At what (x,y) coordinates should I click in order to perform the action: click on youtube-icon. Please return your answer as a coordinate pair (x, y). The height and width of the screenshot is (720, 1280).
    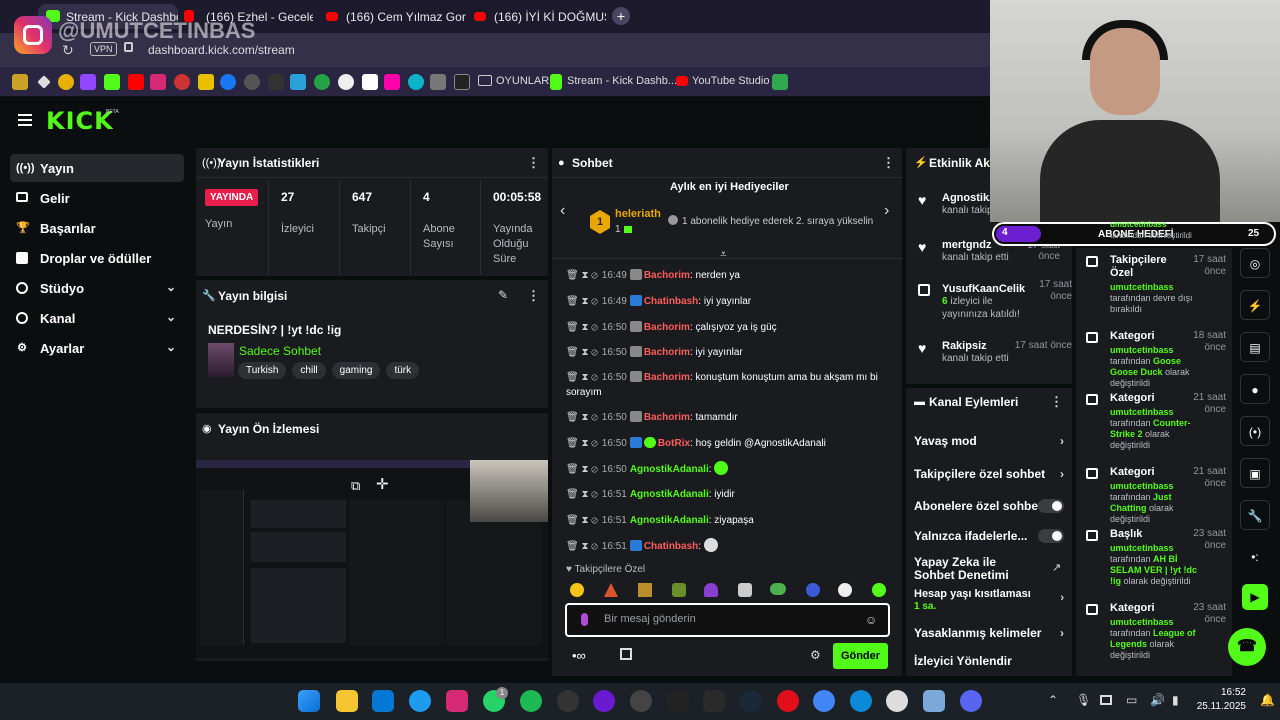
    Looking at the image, I should click on (682, 81).